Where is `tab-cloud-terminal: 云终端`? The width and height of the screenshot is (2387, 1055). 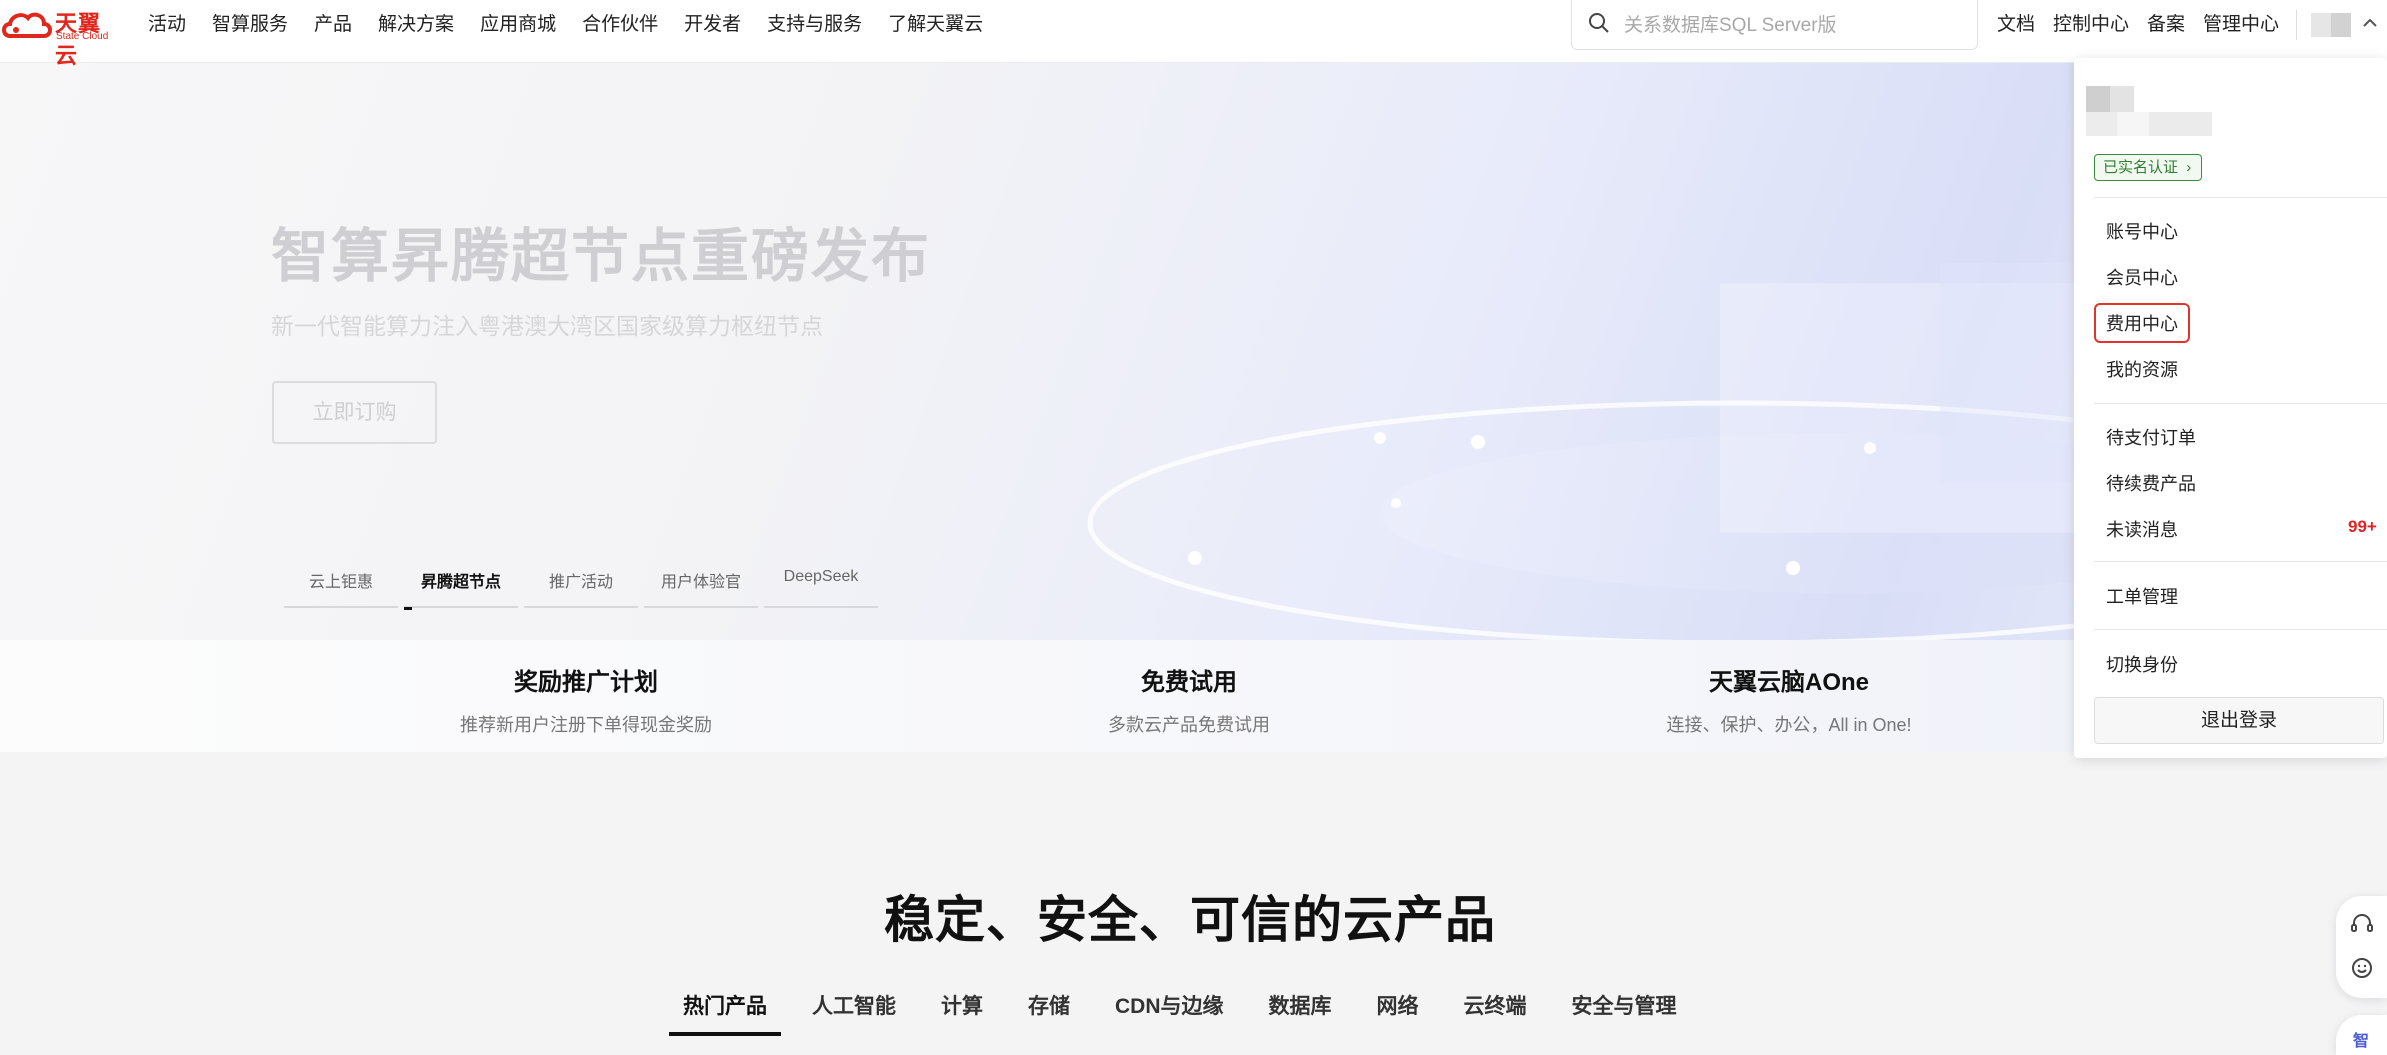
tab-cloud-terminal: 云终端 is located at coordinates (1495, 1005).